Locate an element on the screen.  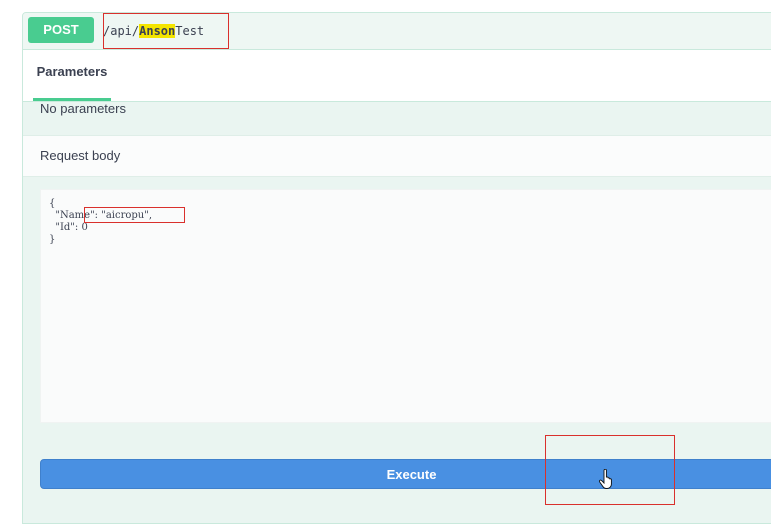
method-badge: POST is located at coordinates (61, 30).